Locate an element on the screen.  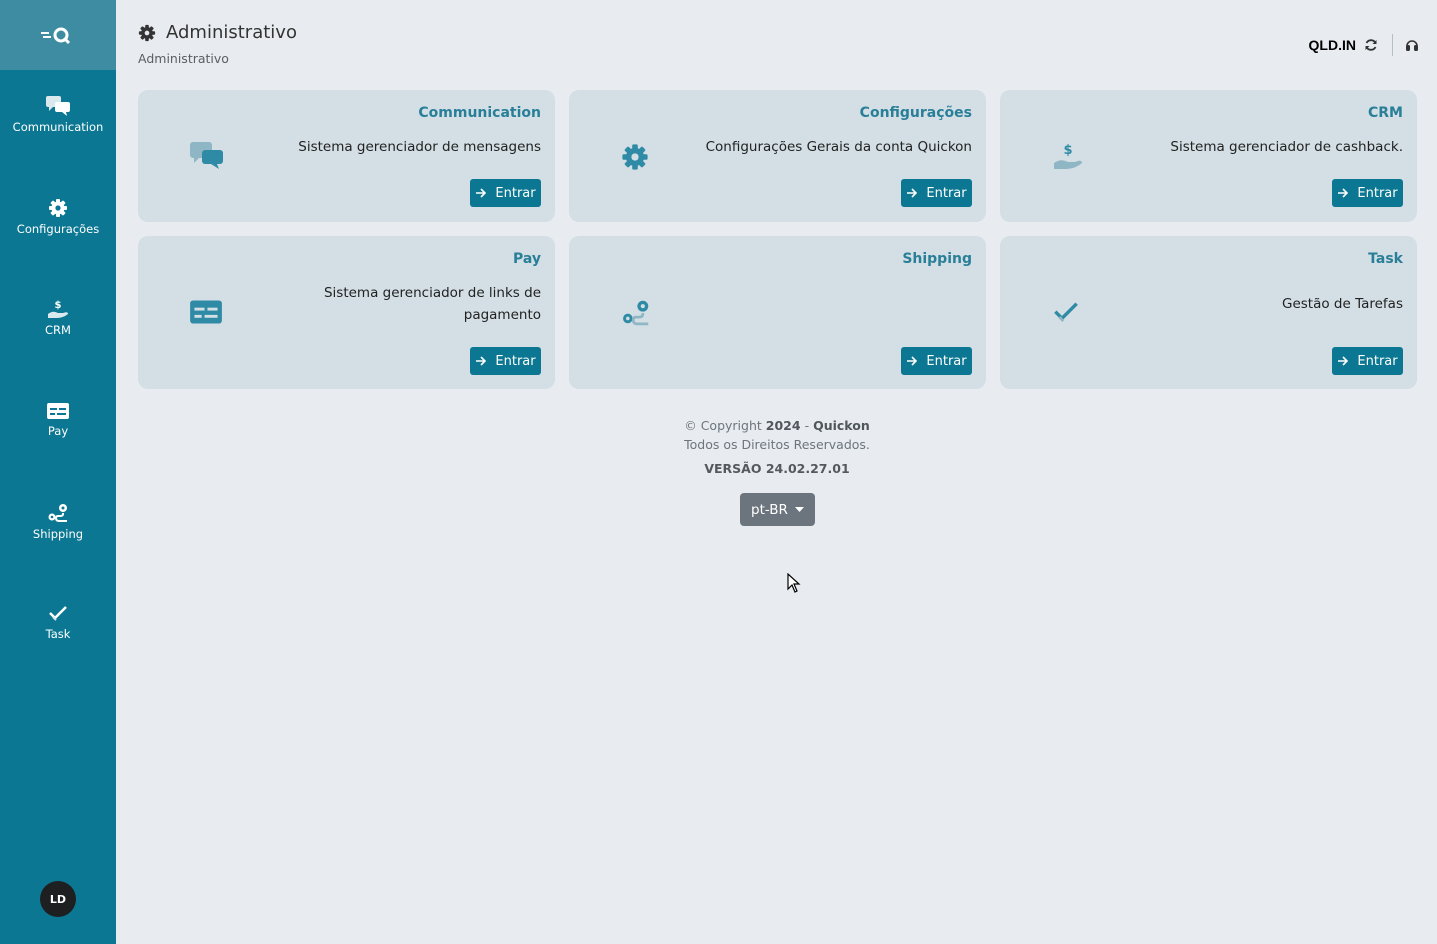
card-title: Task is located at coordinates (1385, 259).